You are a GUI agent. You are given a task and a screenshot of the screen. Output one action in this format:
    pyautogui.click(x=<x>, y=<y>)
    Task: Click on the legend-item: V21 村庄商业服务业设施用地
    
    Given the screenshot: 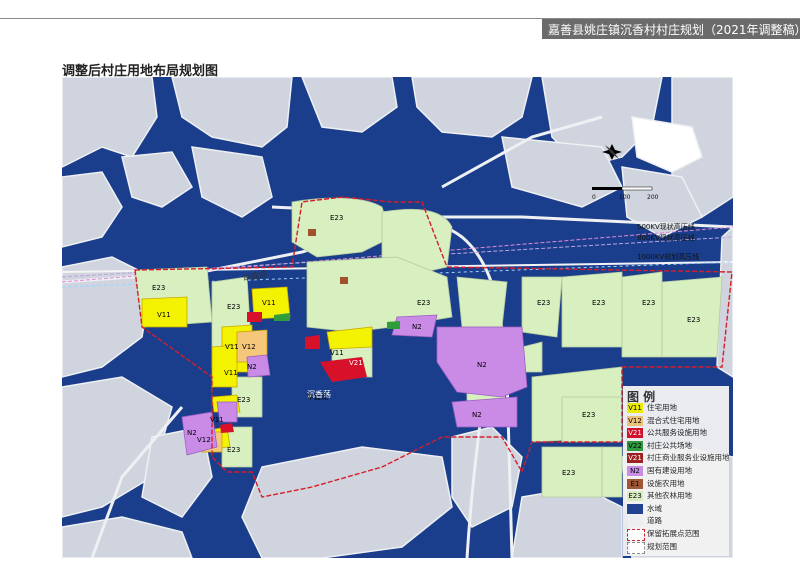 What is the action you would take?
    pyautogui.click(x=679, y=458)
    